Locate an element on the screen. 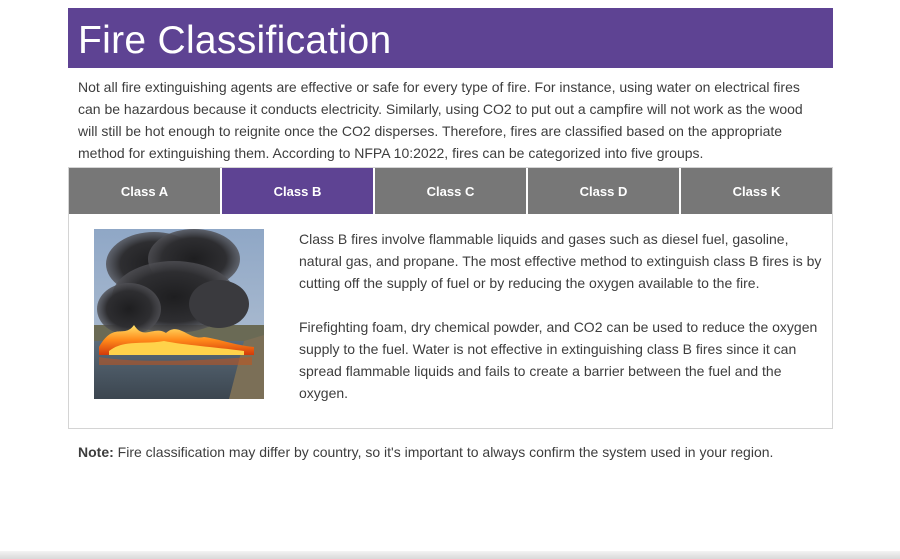  title-bar: Fire Classification is located at coordinates (450, 38).